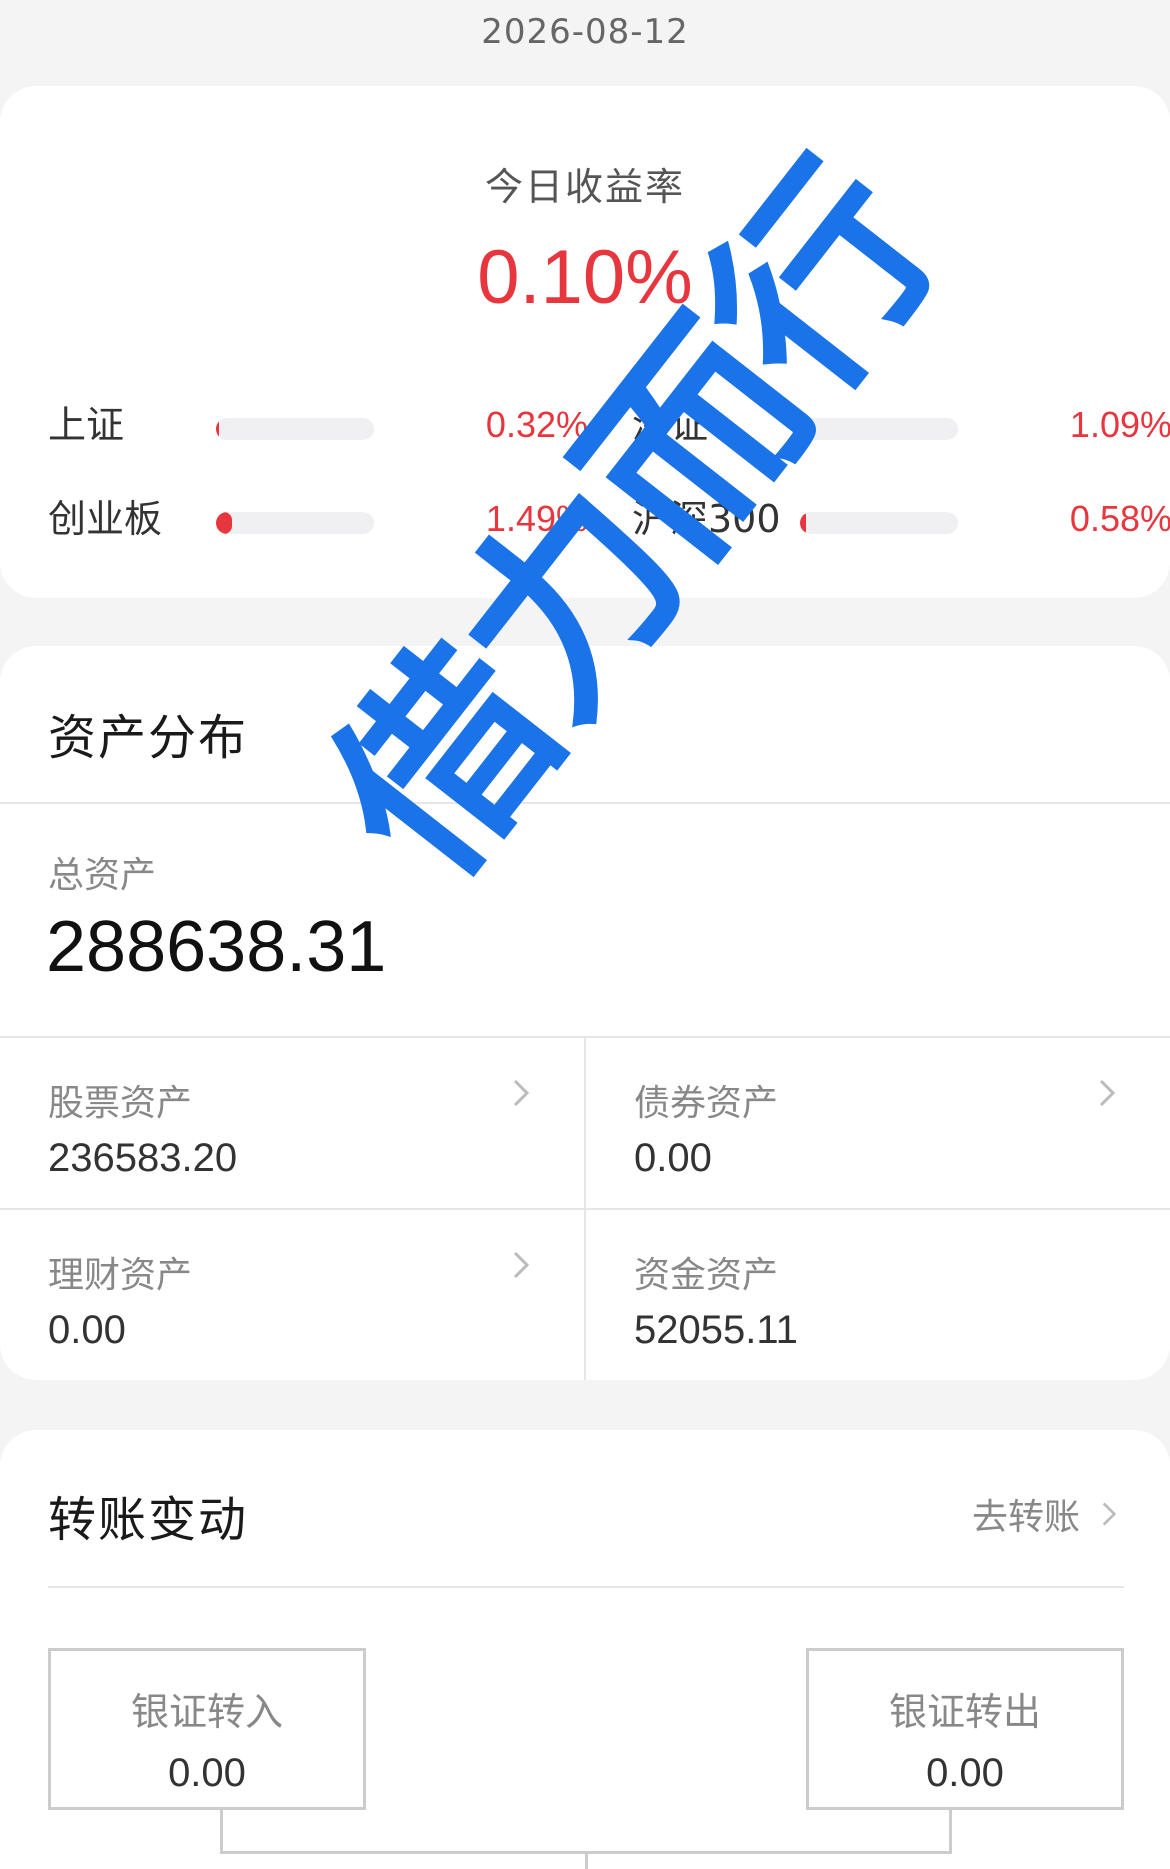  What do you see at coordinates (1025, 1517) in the screenshot?
I see `goto-transfer-label: 去转账` at bounding box center [1025, 1517].